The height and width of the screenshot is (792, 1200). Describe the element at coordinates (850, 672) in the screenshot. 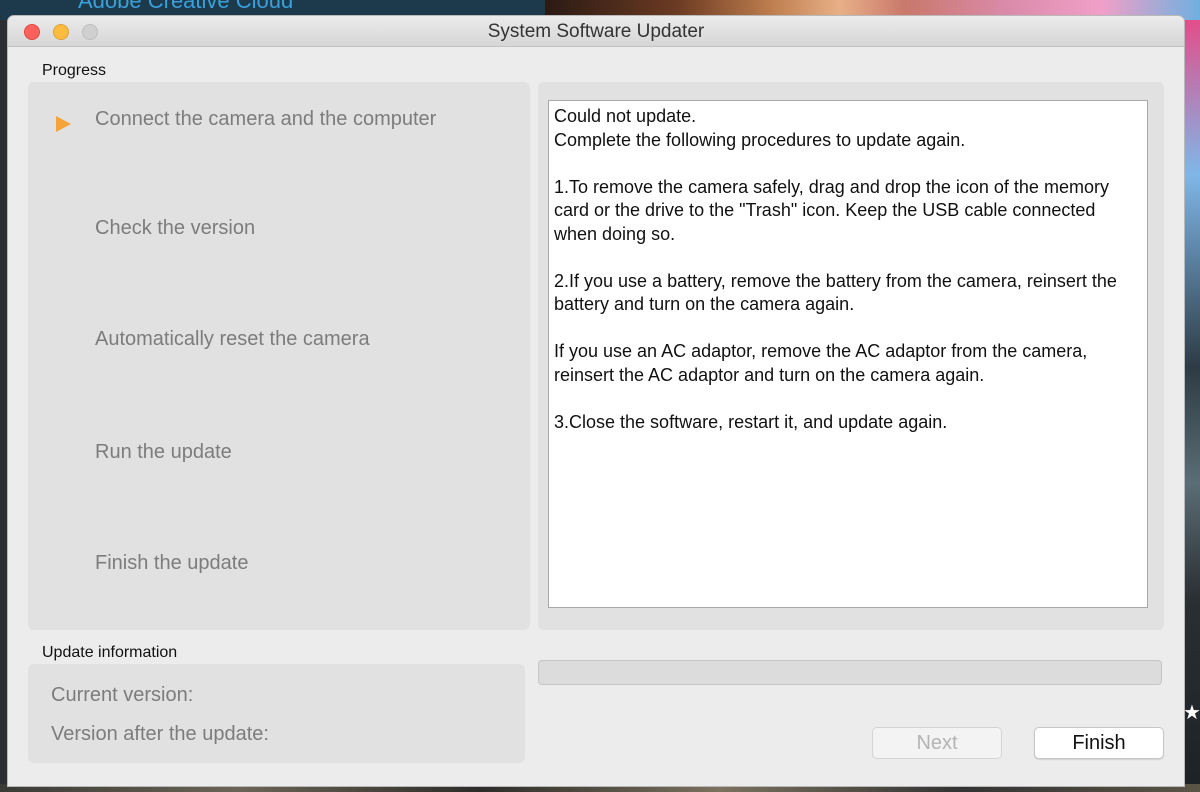

I see `update-progress-bar` at that location.